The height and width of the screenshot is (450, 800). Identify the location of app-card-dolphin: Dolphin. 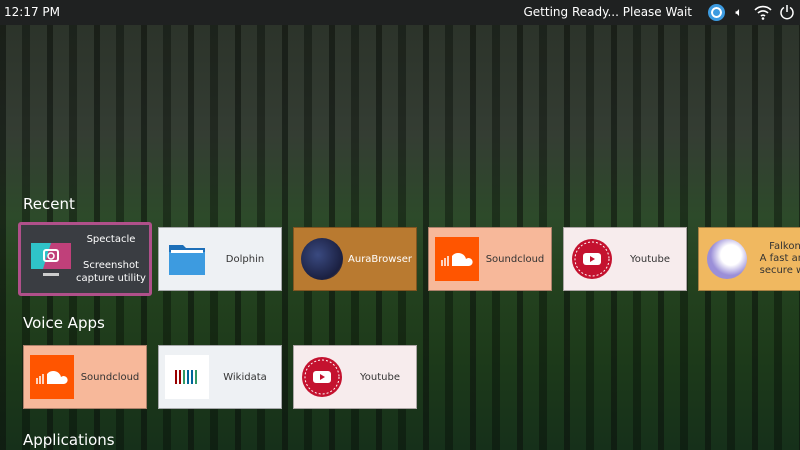
(220, 259).